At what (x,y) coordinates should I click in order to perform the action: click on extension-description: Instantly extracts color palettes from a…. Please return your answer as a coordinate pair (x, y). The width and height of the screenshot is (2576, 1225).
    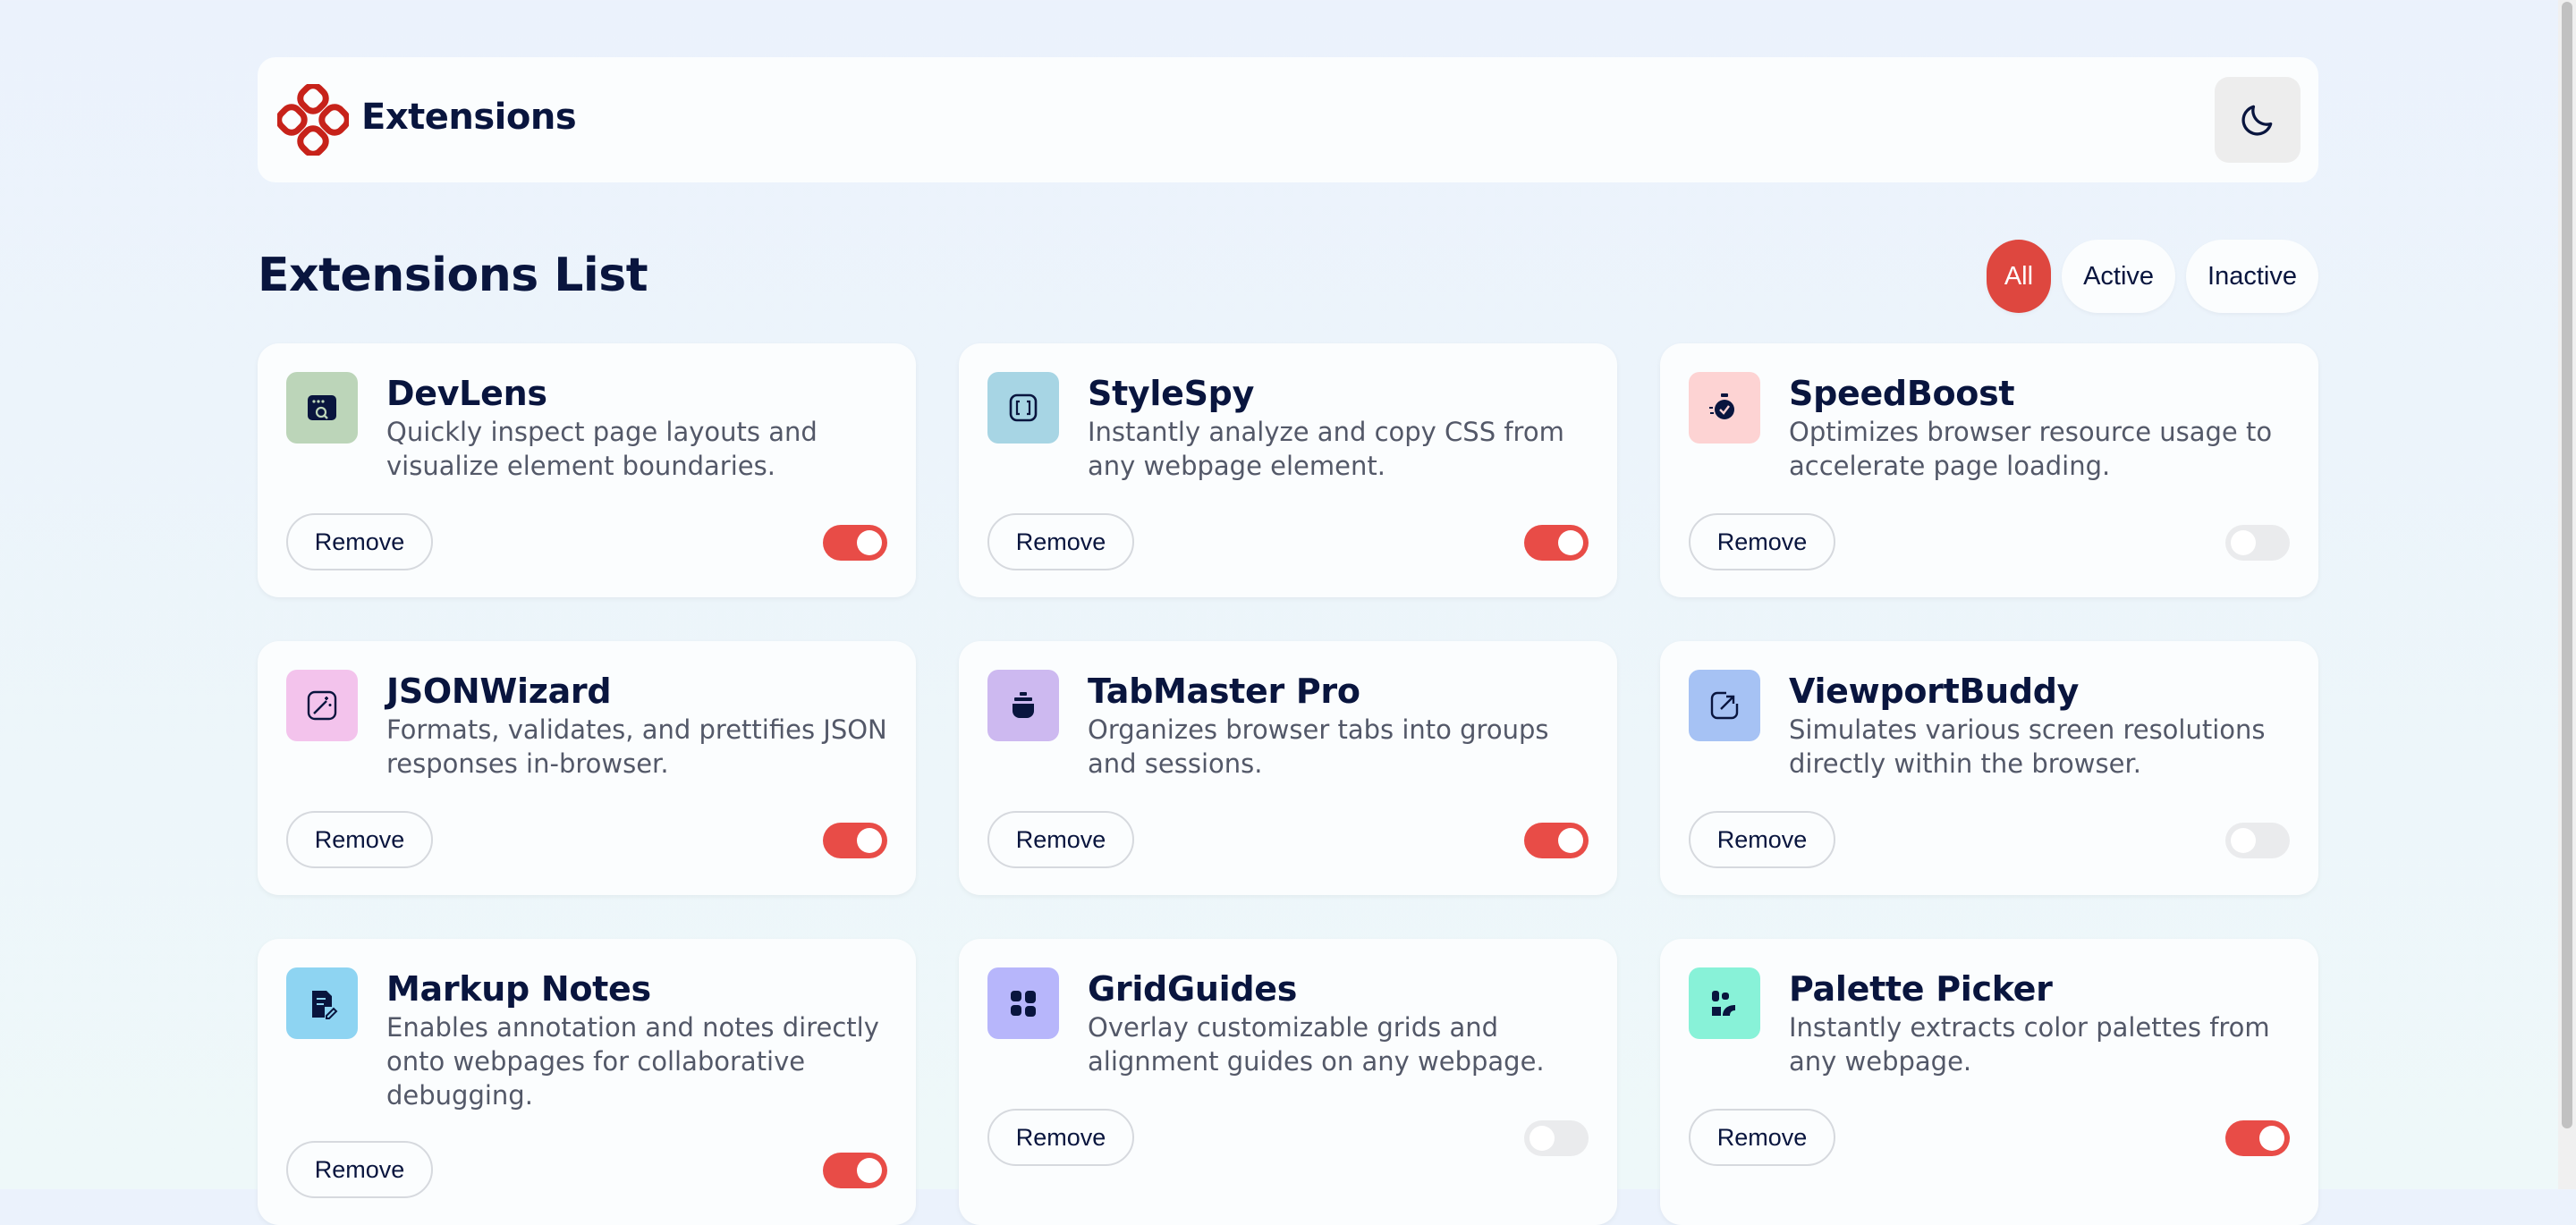
    Looking at the image, I should click on (2029, 1044).